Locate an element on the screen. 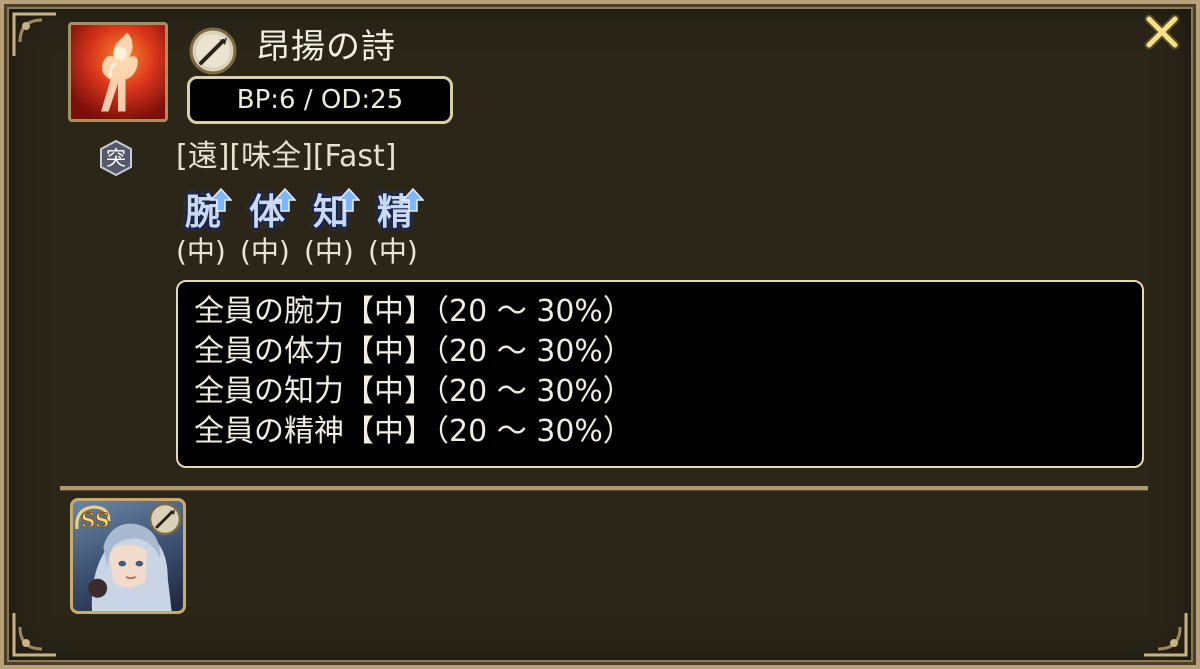 This screenshot has height=669, width=1200. description-line: 全員の精神【中】（20 〜 30%） is located at coordinates (413, 431).